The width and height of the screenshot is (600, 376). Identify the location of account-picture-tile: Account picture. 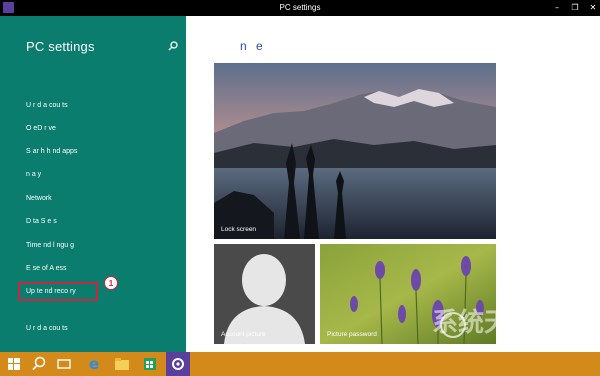
(264, 294).